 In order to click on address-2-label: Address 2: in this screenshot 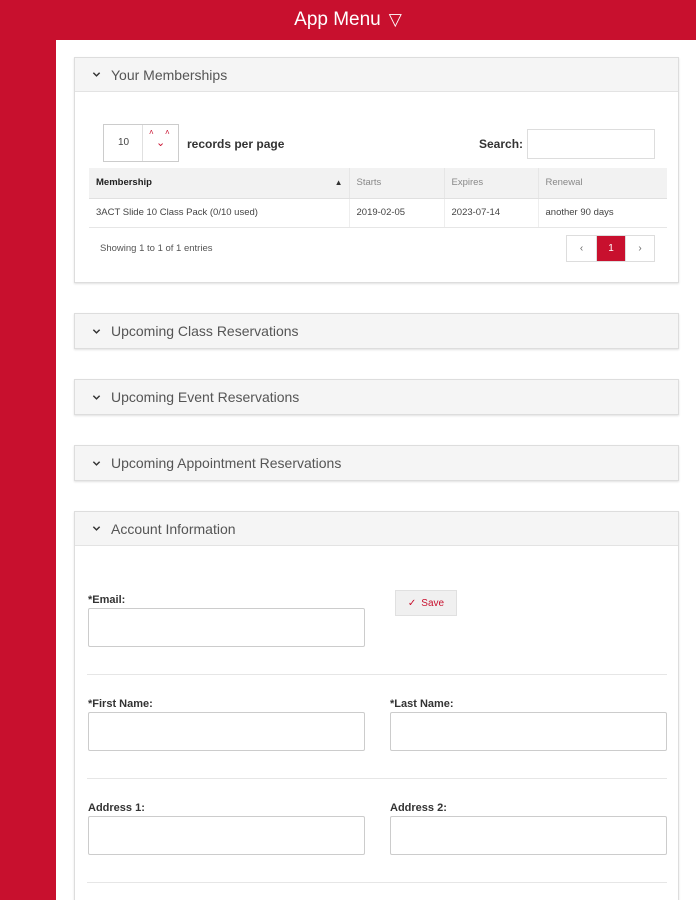, I will do `click(418, 808)`.